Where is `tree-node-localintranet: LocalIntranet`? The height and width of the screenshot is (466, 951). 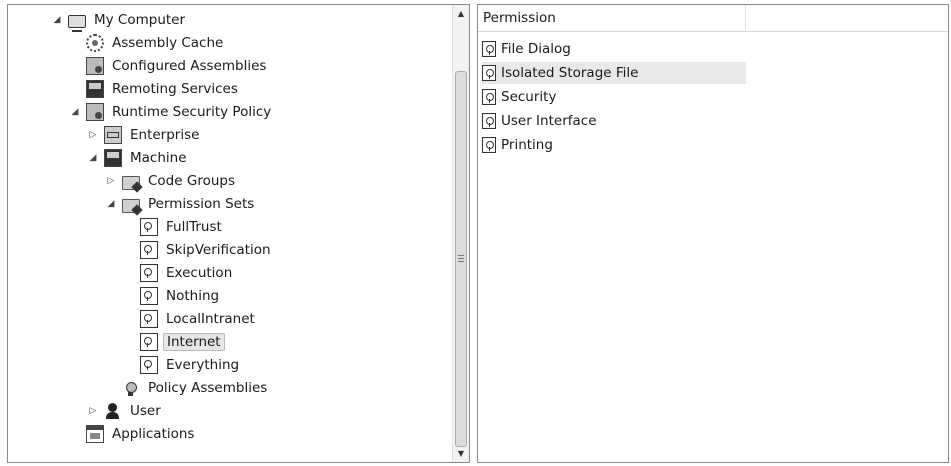 tree-node-localintranet: LocalIntranet is located at coordinates (199, 319).